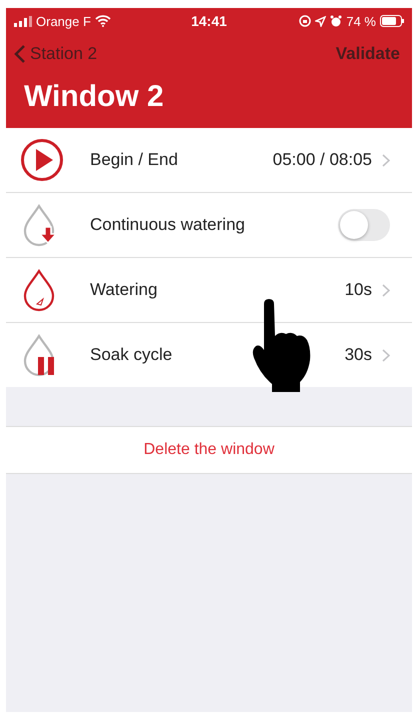  Describe the element at coordinates (168, 225) in the screenshot. I see `row-label: Continuous watering` at that location.